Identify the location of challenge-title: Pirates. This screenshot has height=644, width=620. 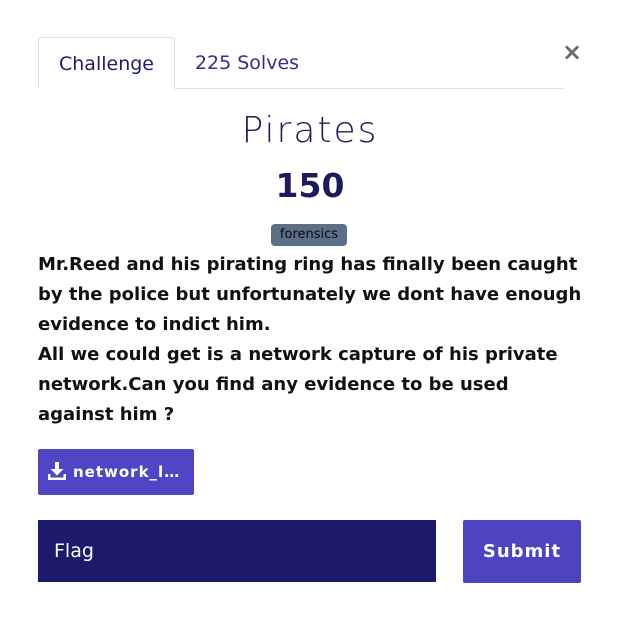
(310, 130).